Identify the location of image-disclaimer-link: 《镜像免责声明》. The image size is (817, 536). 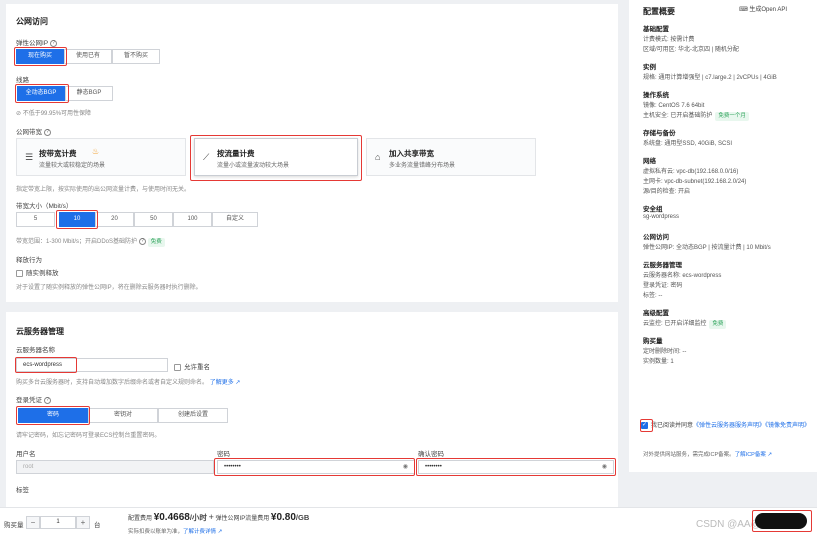
(787, 426).